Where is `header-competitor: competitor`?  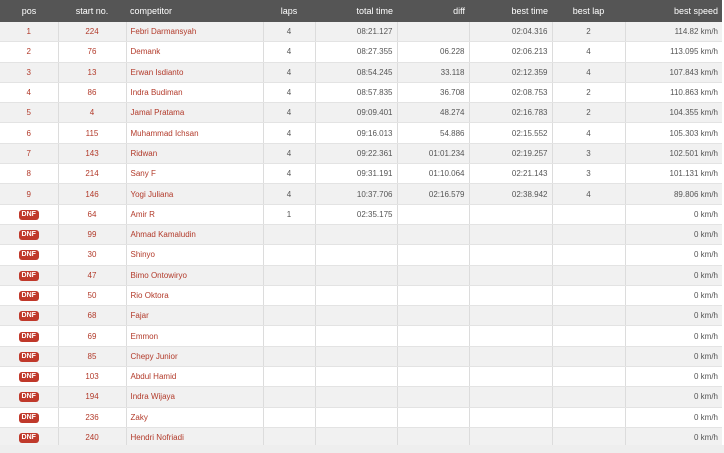 header-competitor: competitor is located at coordinates (194, 11).